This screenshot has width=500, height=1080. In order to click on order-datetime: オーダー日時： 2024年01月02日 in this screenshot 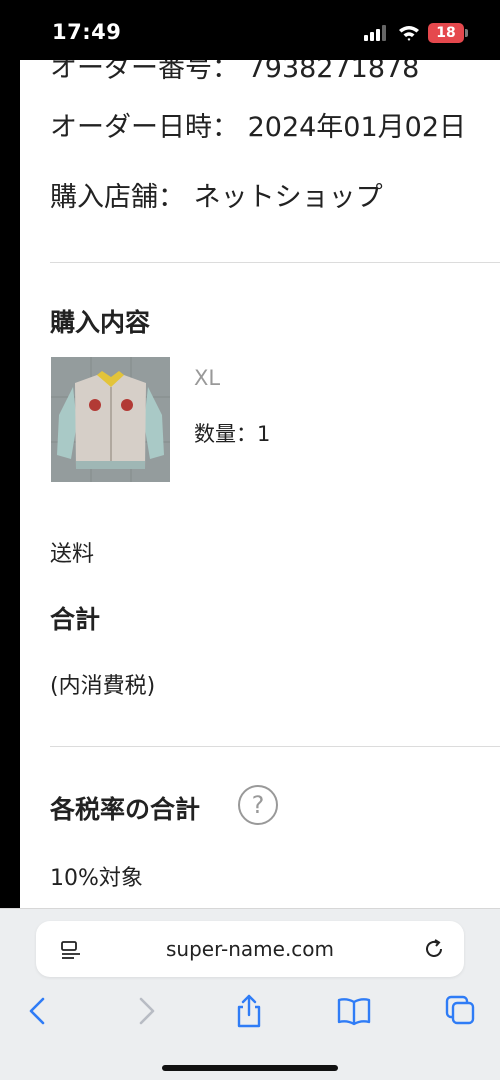, I will do `click(258, 127)`.